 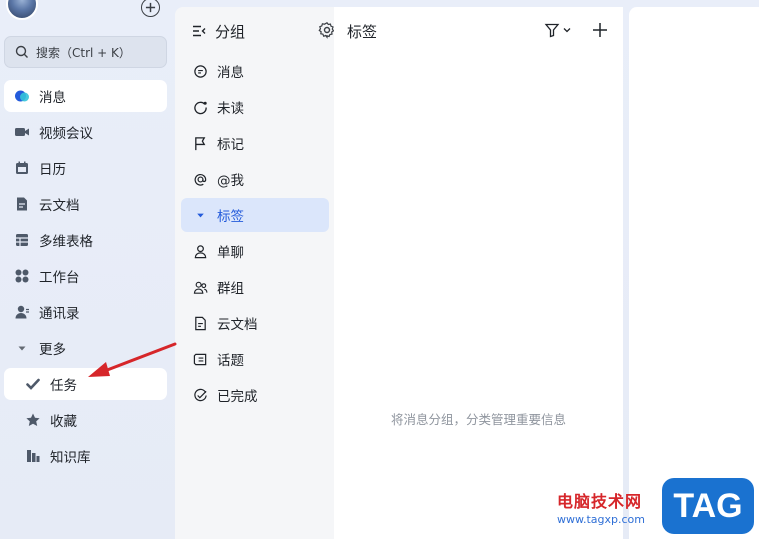 I want to click on group-item-direct-chats: 单聊, so click(x=255, y=251).